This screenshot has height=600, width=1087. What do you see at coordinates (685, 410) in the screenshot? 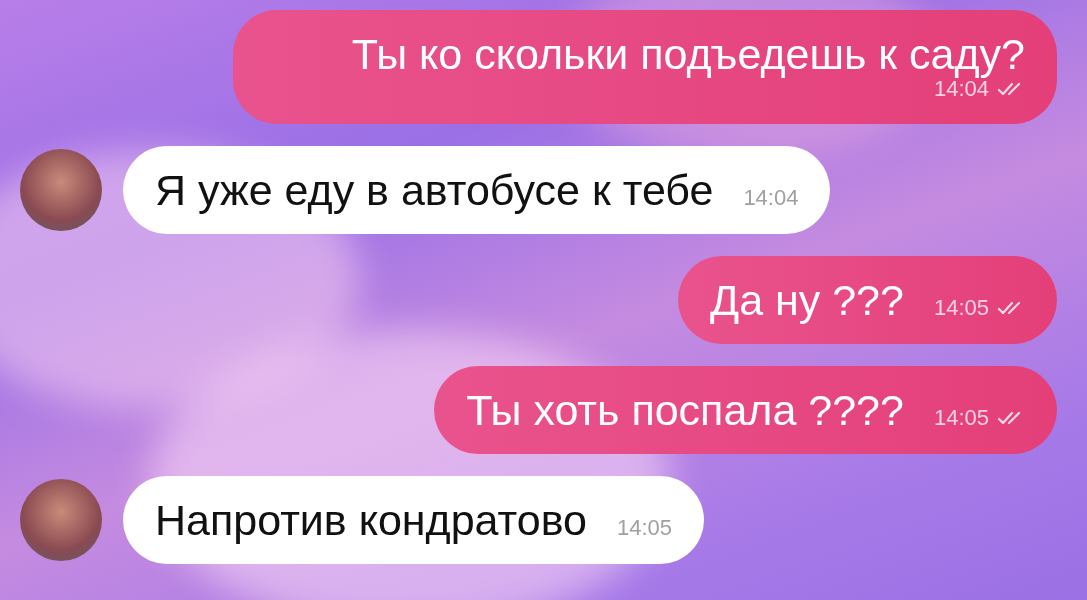
I see `message-text: Ты хоть поспала ????` at bounding box center [685, 410].